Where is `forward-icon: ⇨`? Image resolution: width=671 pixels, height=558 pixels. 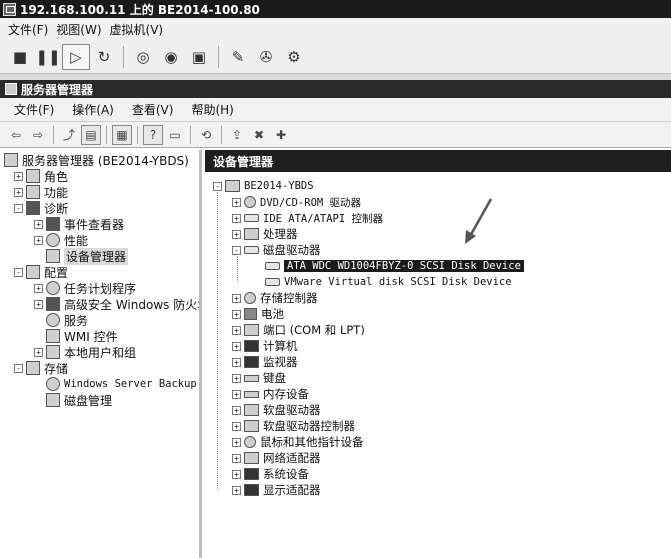 forward-icon: ⇨ is located at coordinates (38, 135).